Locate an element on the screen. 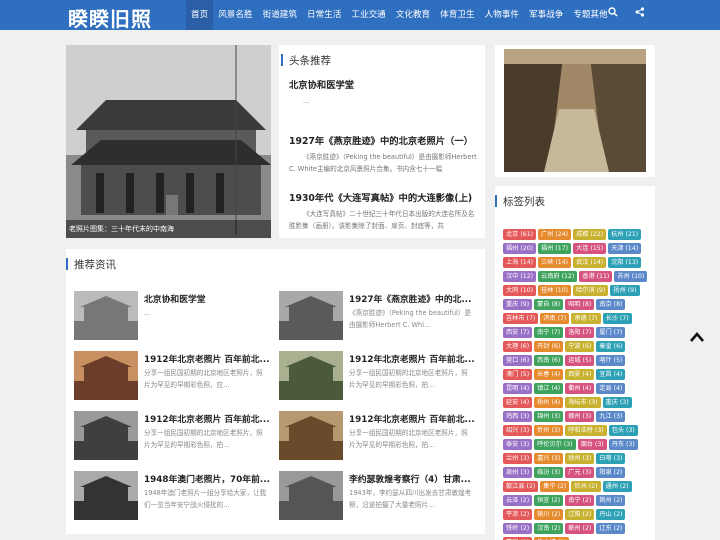 This screenshot has height=540, width=720. tag-item: 厦门 (7) is located at coordinates (611, 332).